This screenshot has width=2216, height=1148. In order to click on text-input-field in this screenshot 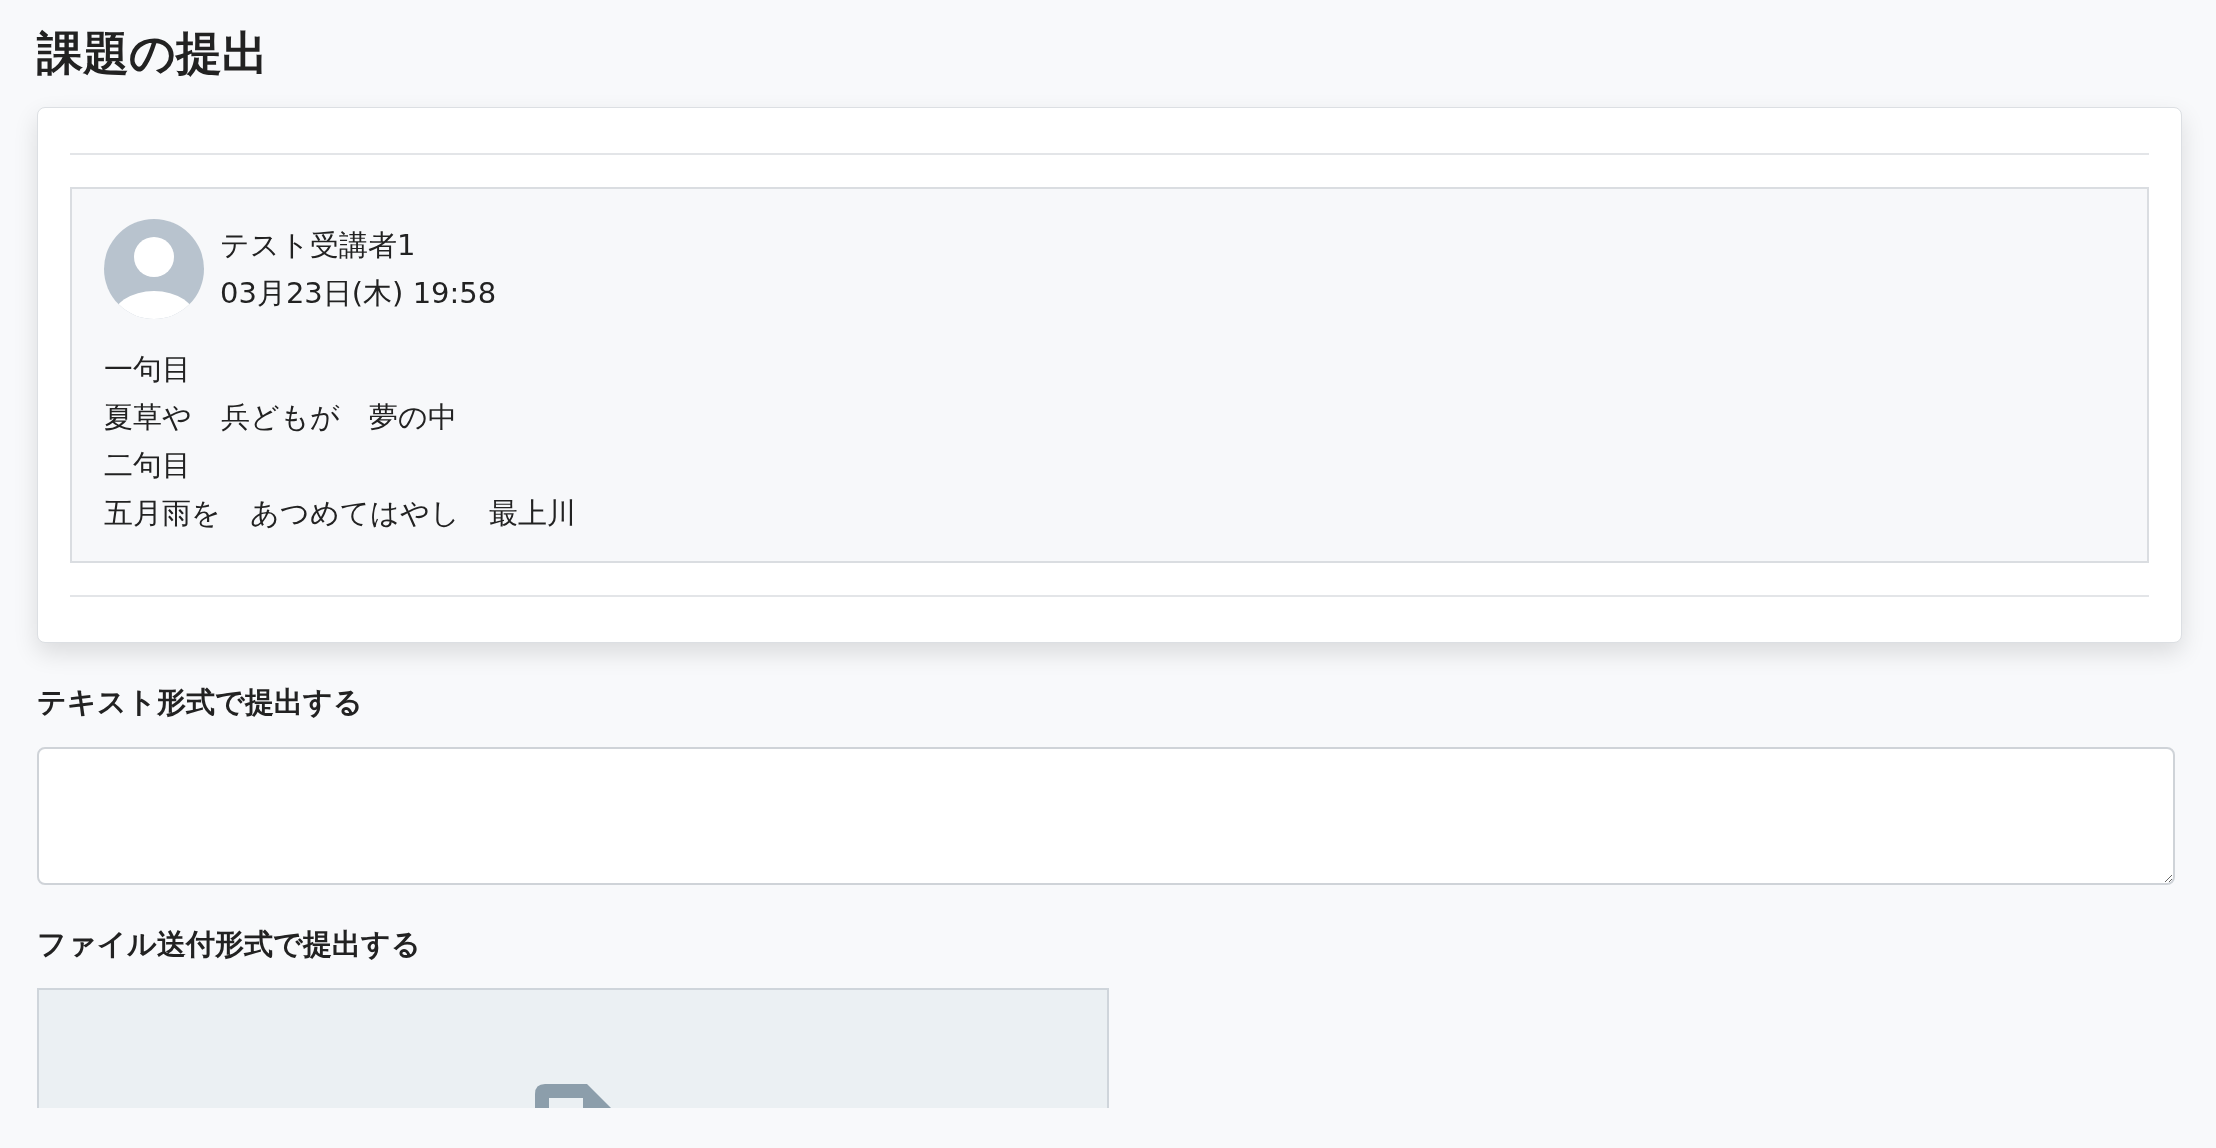, I will do `click(1106, 815)`.